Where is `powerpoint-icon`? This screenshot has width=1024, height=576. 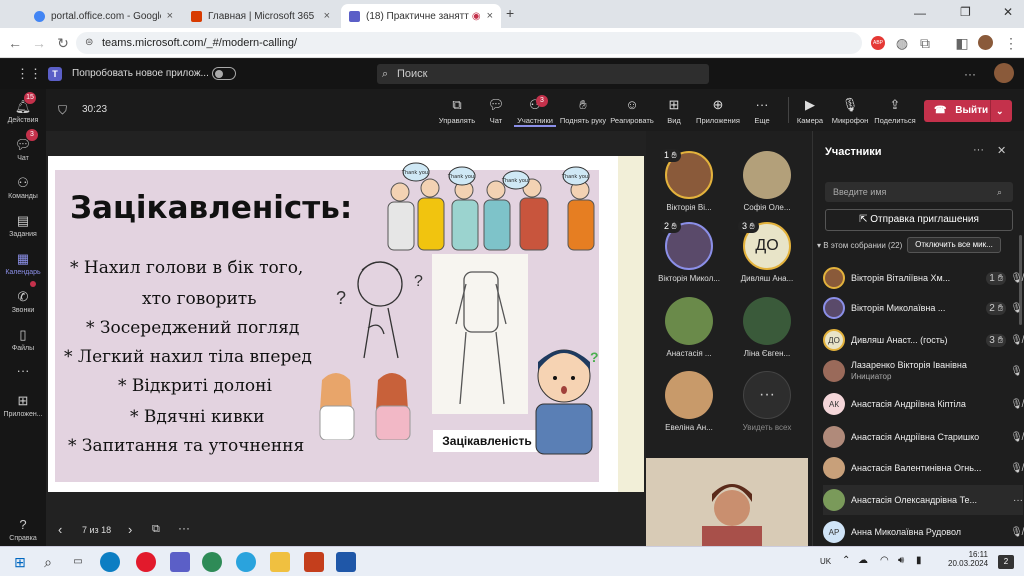
powerpoint-icon is located at coordinates (314, 562).